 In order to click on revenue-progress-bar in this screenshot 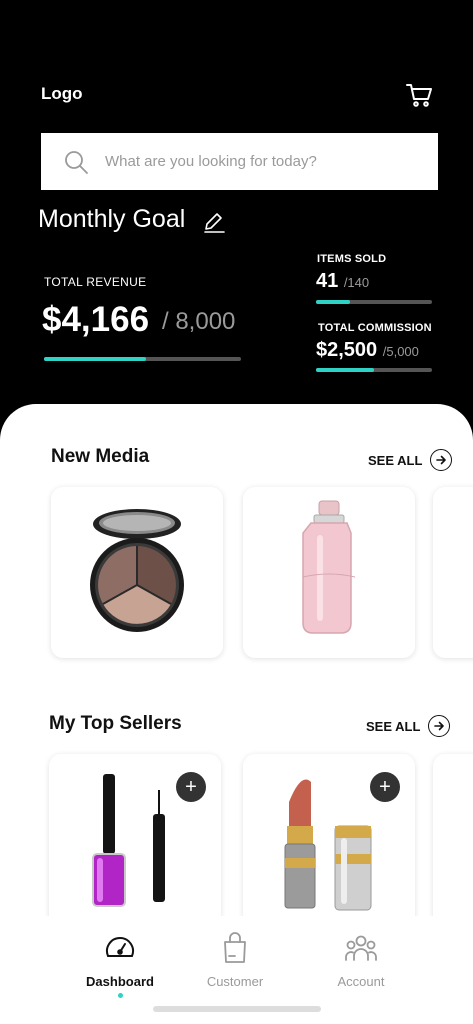, I will do `click(142, 359)`.